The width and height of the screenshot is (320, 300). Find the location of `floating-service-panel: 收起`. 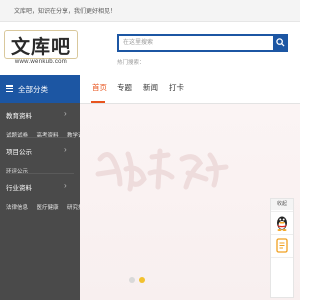

floating-service-panel: 收起 is located at coordinates (282, 248).